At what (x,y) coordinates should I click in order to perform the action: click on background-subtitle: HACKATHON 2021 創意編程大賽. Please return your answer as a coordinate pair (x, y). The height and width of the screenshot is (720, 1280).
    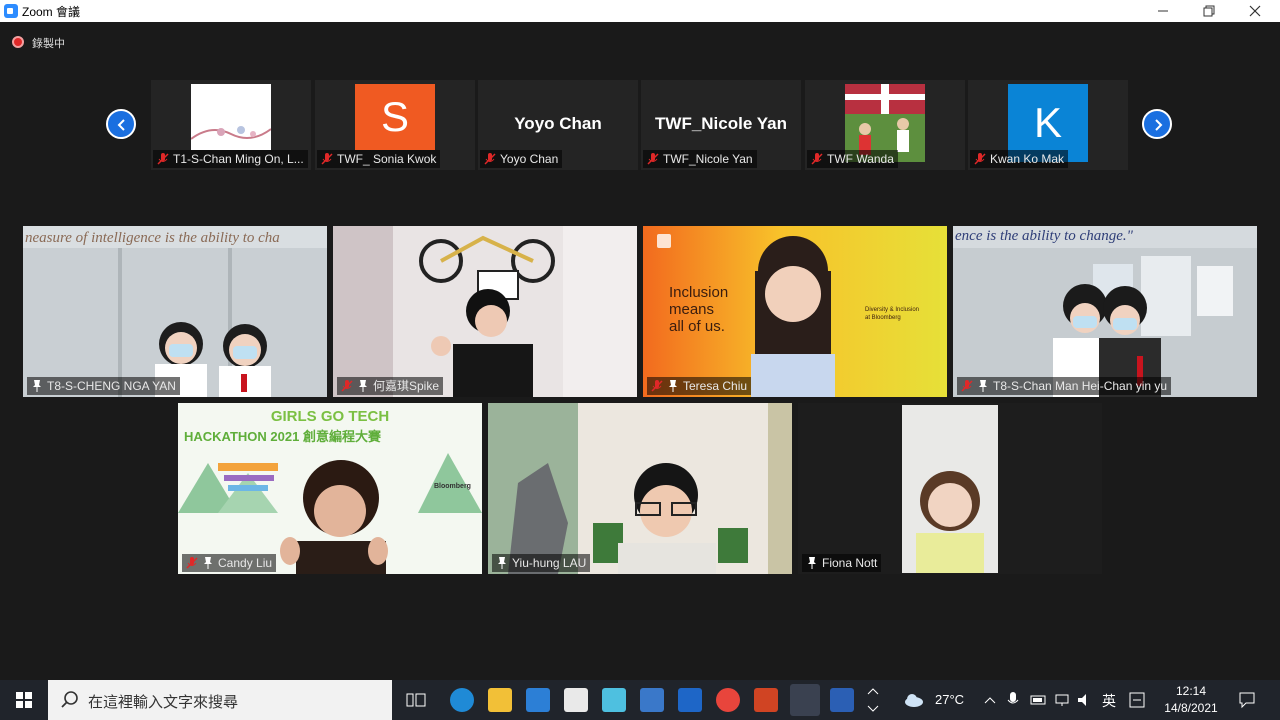
    Looking at the image, I should click on (282, 436).